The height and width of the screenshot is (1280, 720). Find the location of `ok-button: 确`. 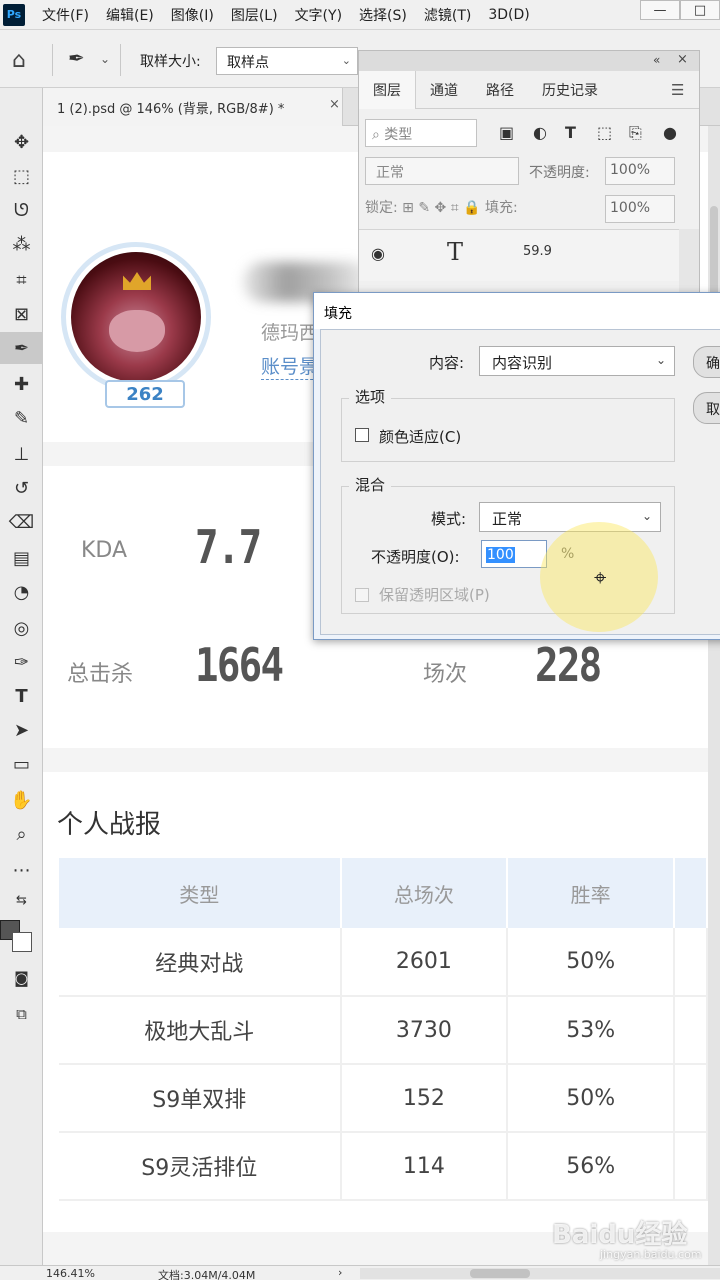

ok-button: 确 is located at coordinates (706, 362).